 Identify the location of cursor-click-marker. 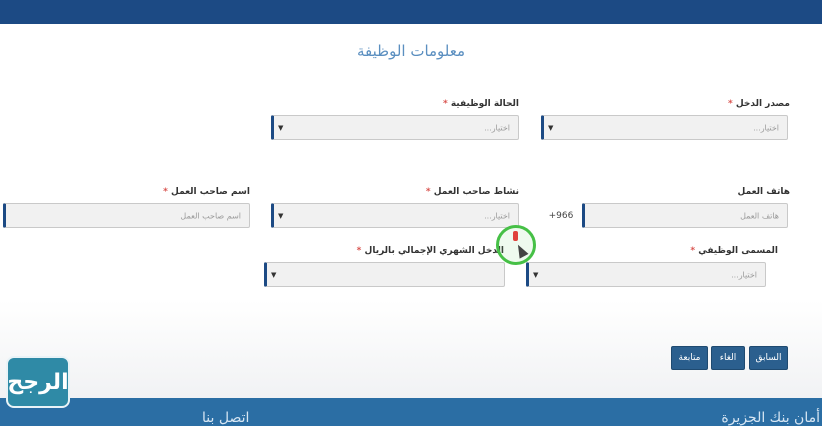
(515, 236).